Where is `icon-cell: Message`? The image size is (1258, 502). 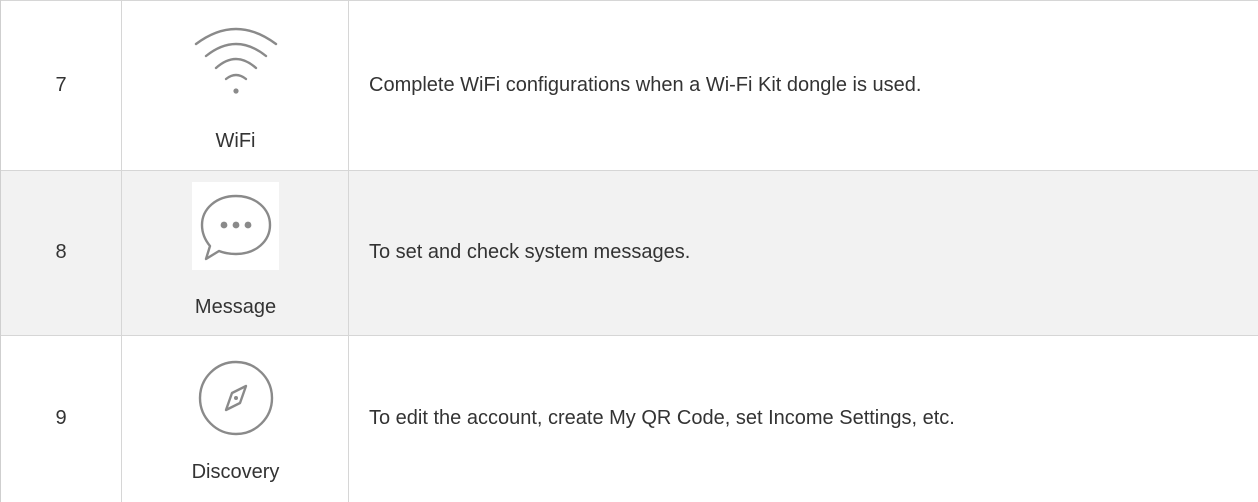 icon-cell: Message is located at coordinates (235, 252).